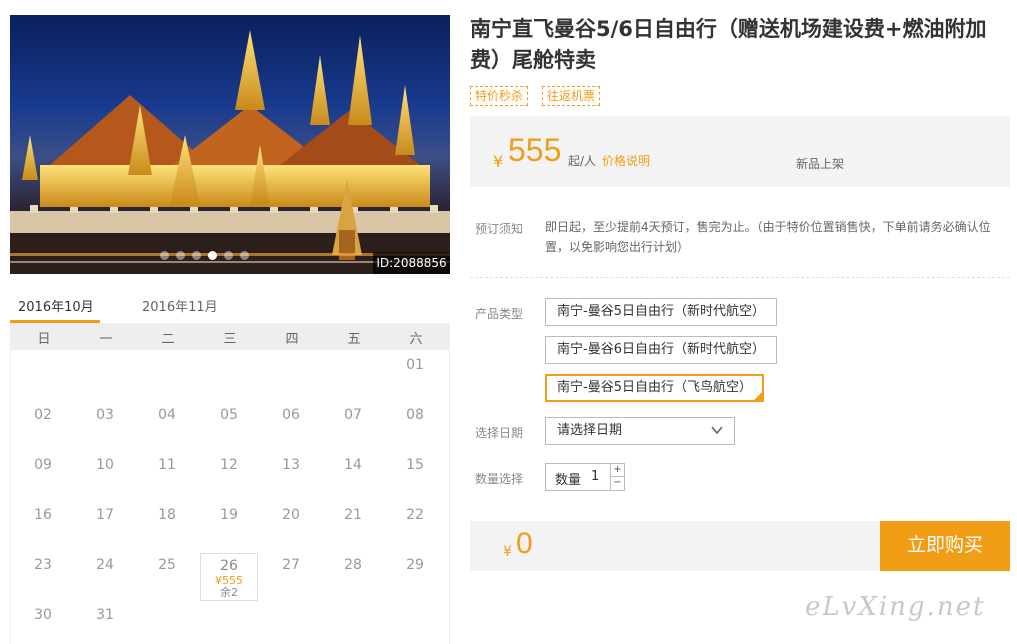 This screenshot has width=1017, height=644. What do you see at coordinates (740, 277) in the screenshot?
I see `section-divider` at bounding box center [740, 277].